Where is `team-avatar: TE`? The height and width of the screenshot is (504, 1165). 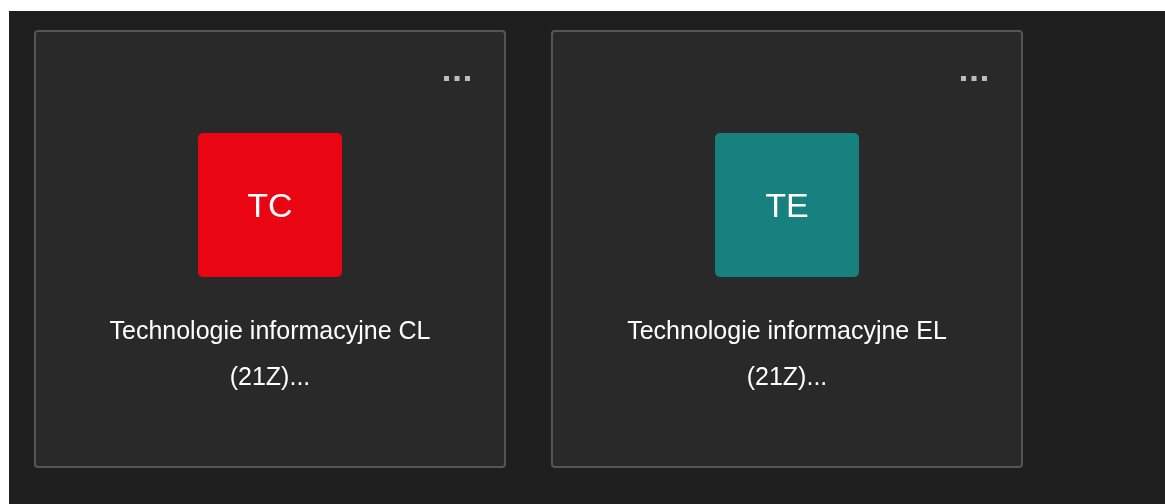 team-avatar: TE is located at coordinates (787, 205).